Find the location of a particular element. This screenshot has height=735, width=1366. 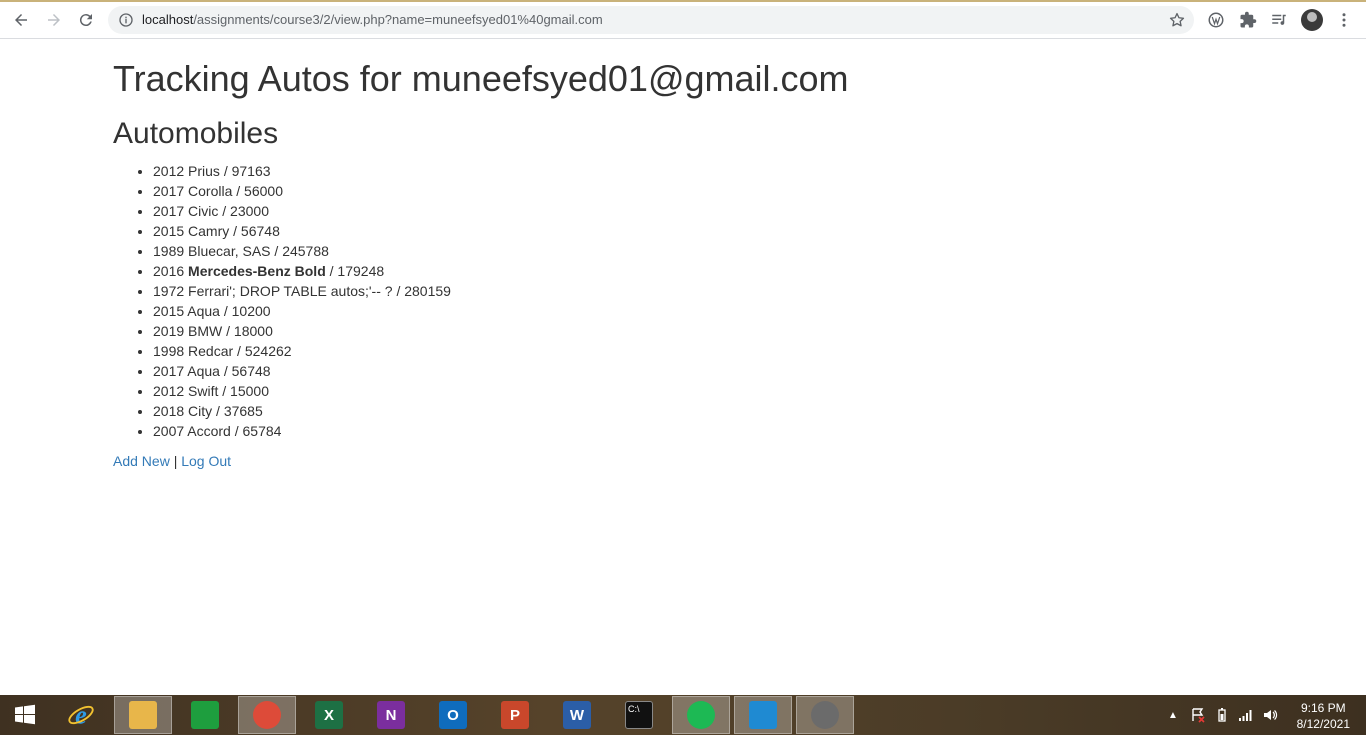

auto-mileage: / 524262 is located at coordinates (262, 351).